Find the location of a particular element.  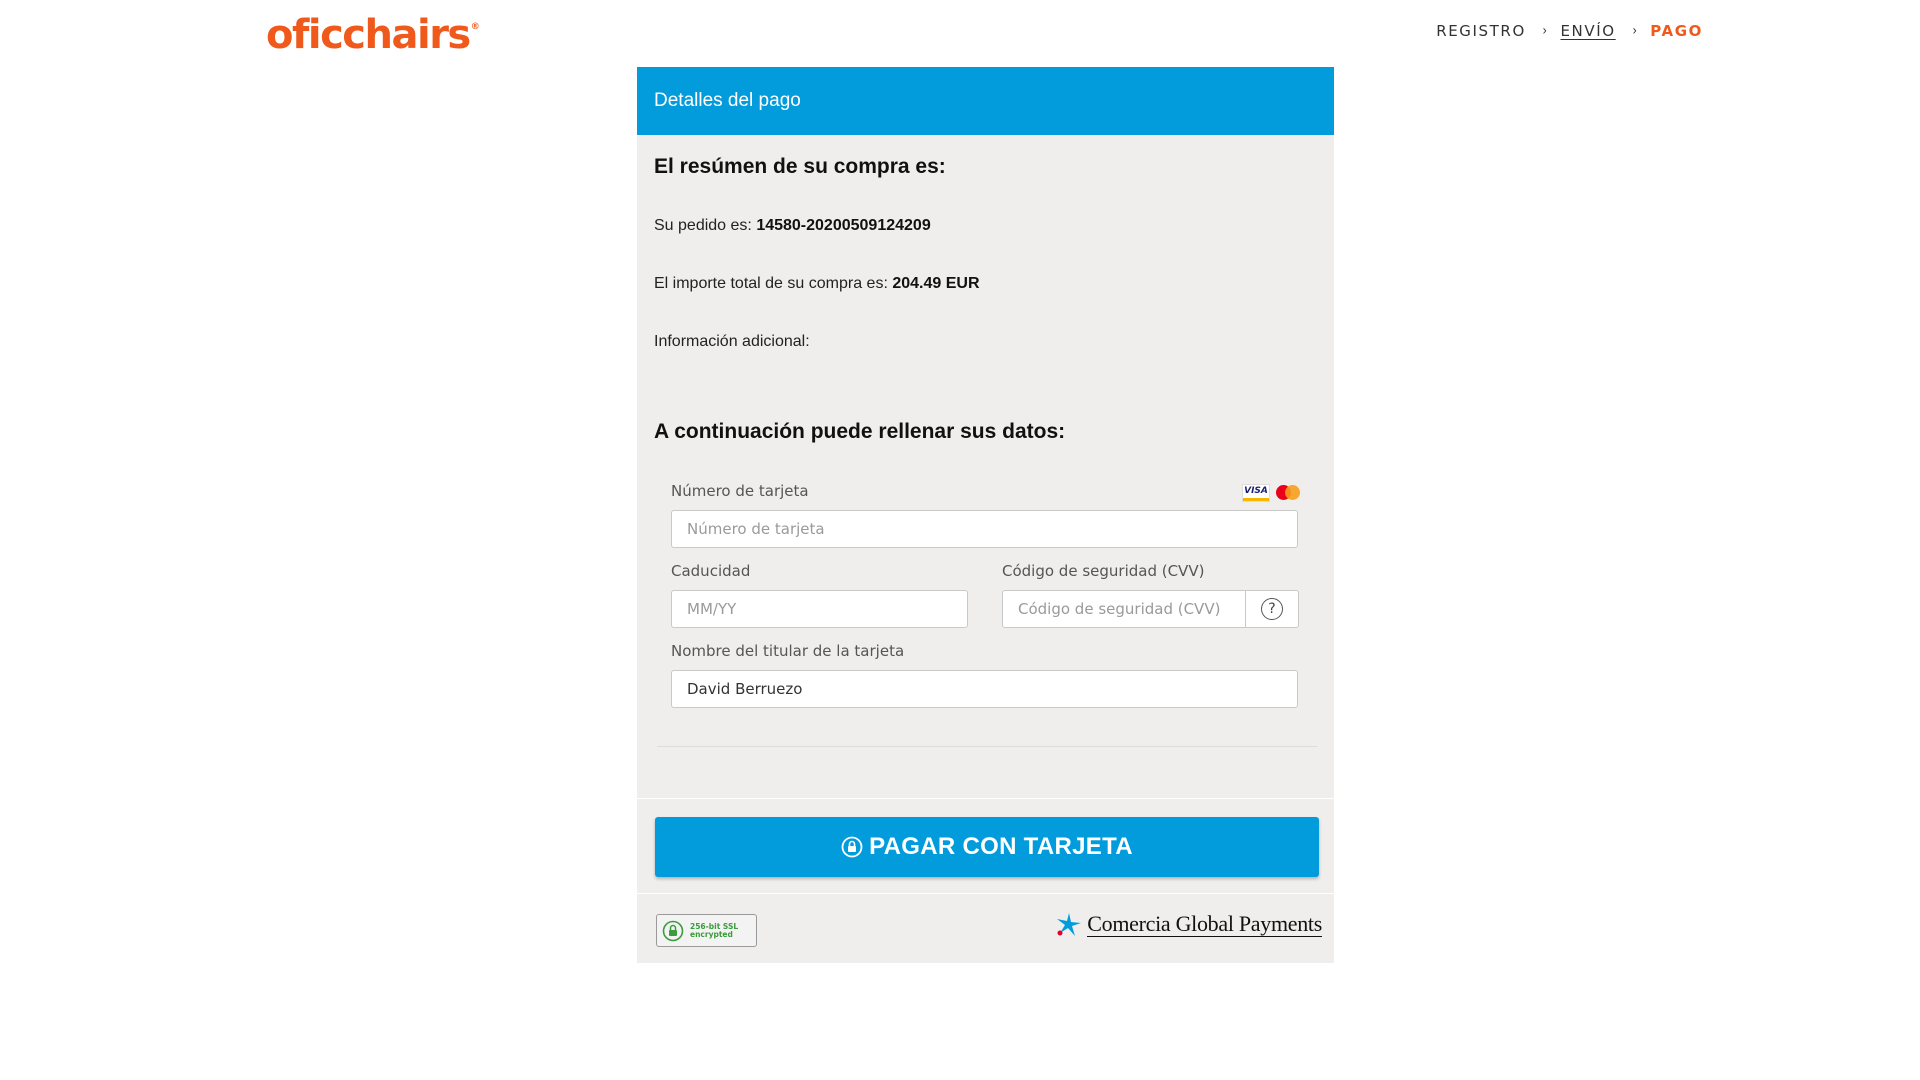

comercia-global-payments-logo: Comercia Global Payments is located at coordinates (1188, 924).